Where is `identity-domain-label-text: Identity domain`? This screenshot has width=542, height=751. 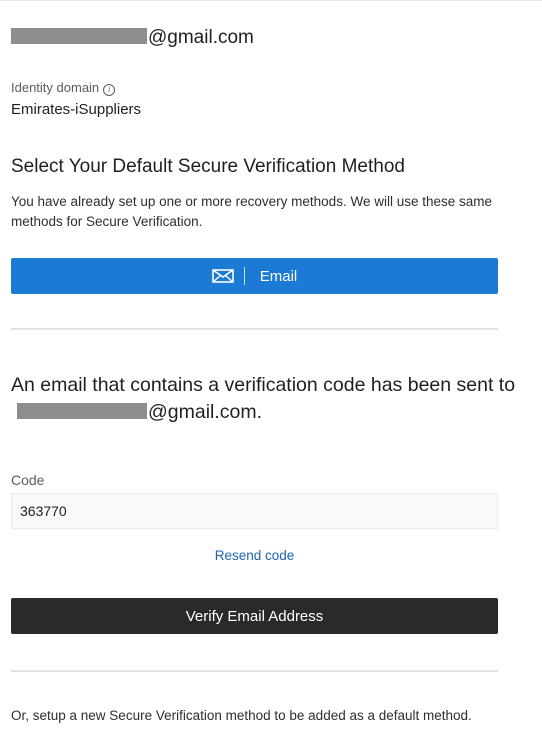 identity-domain-label-text: Identity domain is located at coordinates (55, 87).